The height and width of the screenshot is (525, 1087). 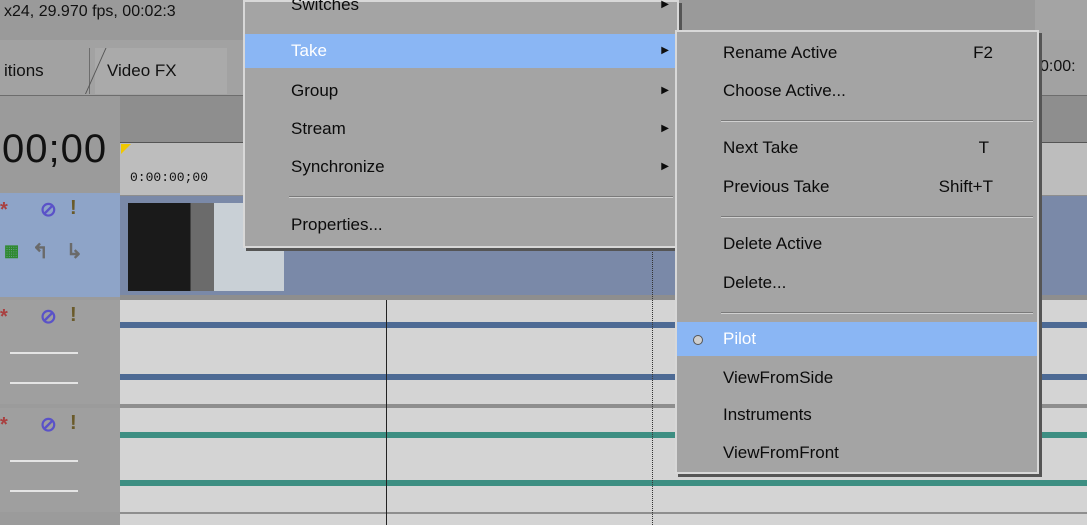 What do you see at coordinates (857, 453) in the screenshot?
I see `menu-item-take-viewfromfront: ViewFromFront` at bounding box center [857, 453].